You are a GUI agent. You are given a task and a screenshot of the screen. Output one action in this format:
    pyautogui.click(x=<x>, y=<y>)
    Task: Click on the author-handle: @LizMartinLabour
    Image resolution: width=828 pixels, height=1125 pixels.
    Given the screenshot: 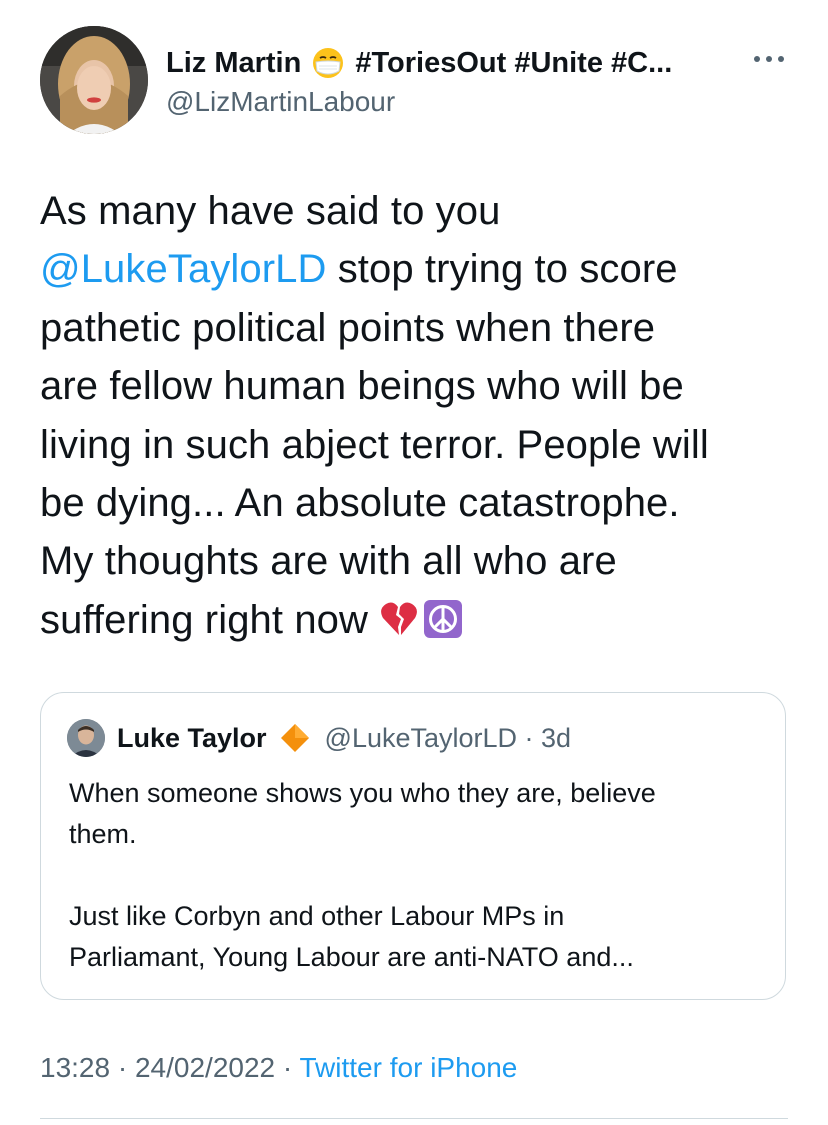 What is the action you would take?
    pyautogui.click(x=280, y=102)
    